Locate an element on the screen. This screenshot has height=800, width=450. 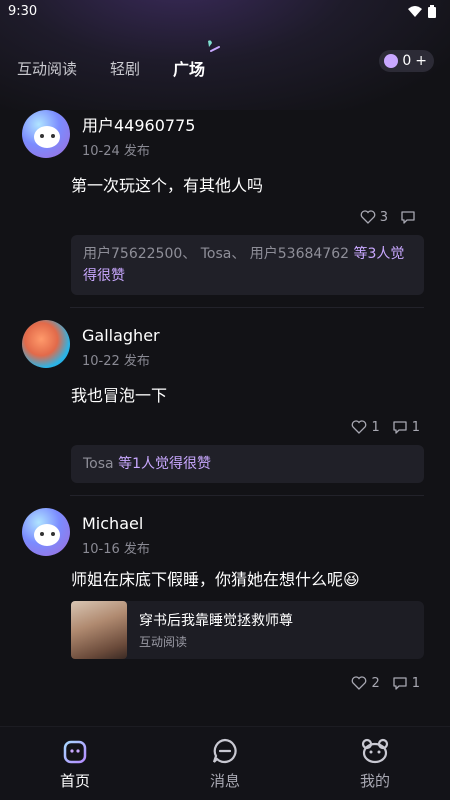
post-username: Michael is located at coordinates (116, 524).